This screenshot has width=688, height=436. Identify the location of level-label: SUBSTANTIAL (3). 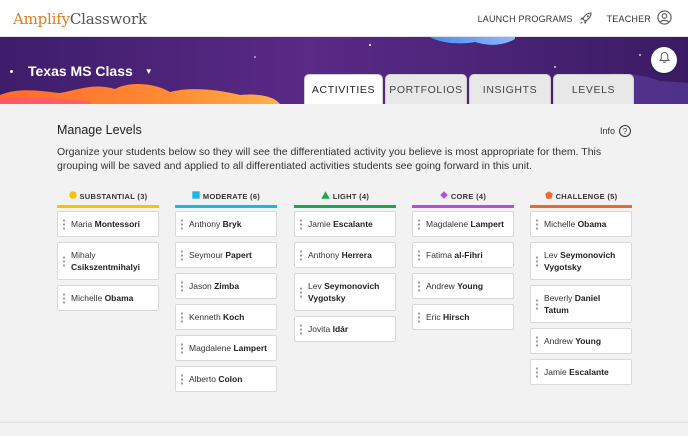
(113, 196).